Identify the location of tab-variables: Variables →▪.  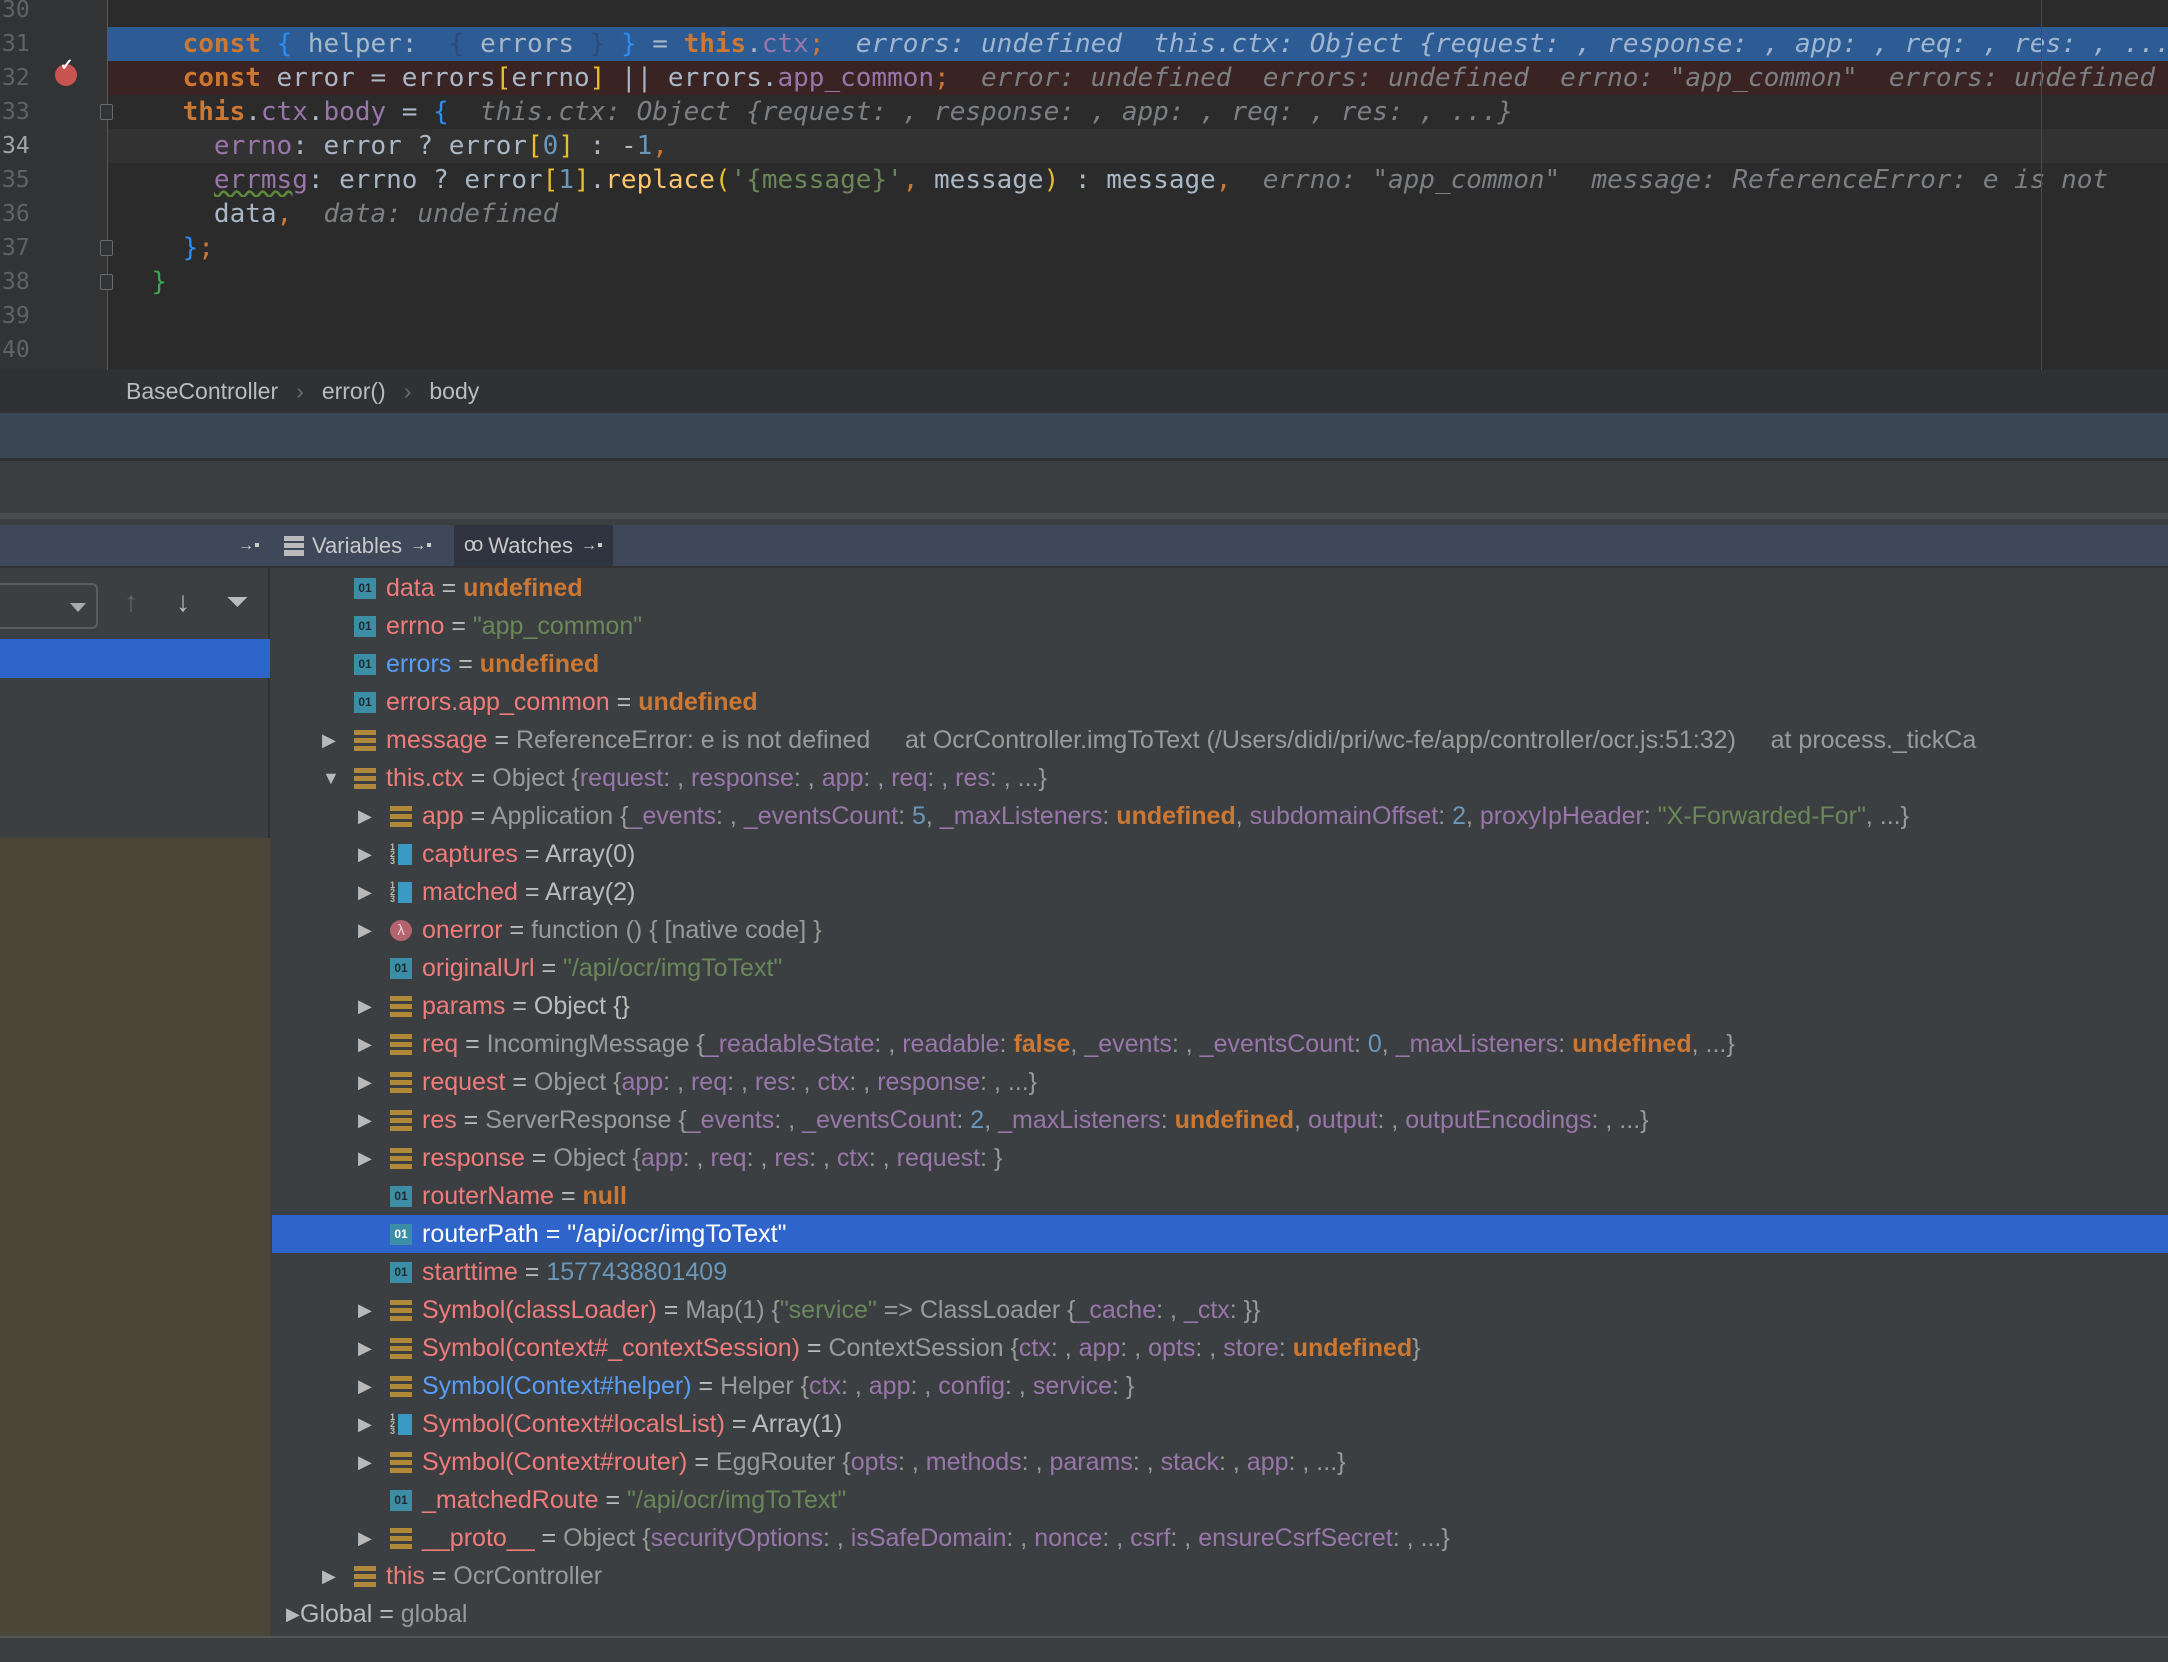
(358, 545).